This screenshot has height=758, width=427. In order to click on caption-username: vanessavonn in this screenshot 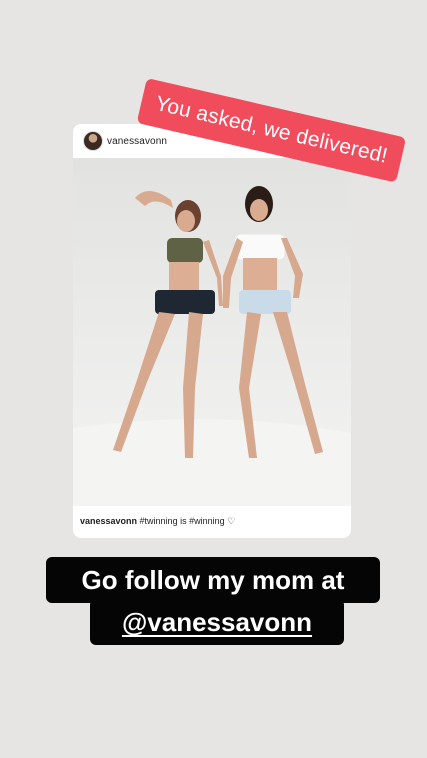, I will do `click(108, 521)`.